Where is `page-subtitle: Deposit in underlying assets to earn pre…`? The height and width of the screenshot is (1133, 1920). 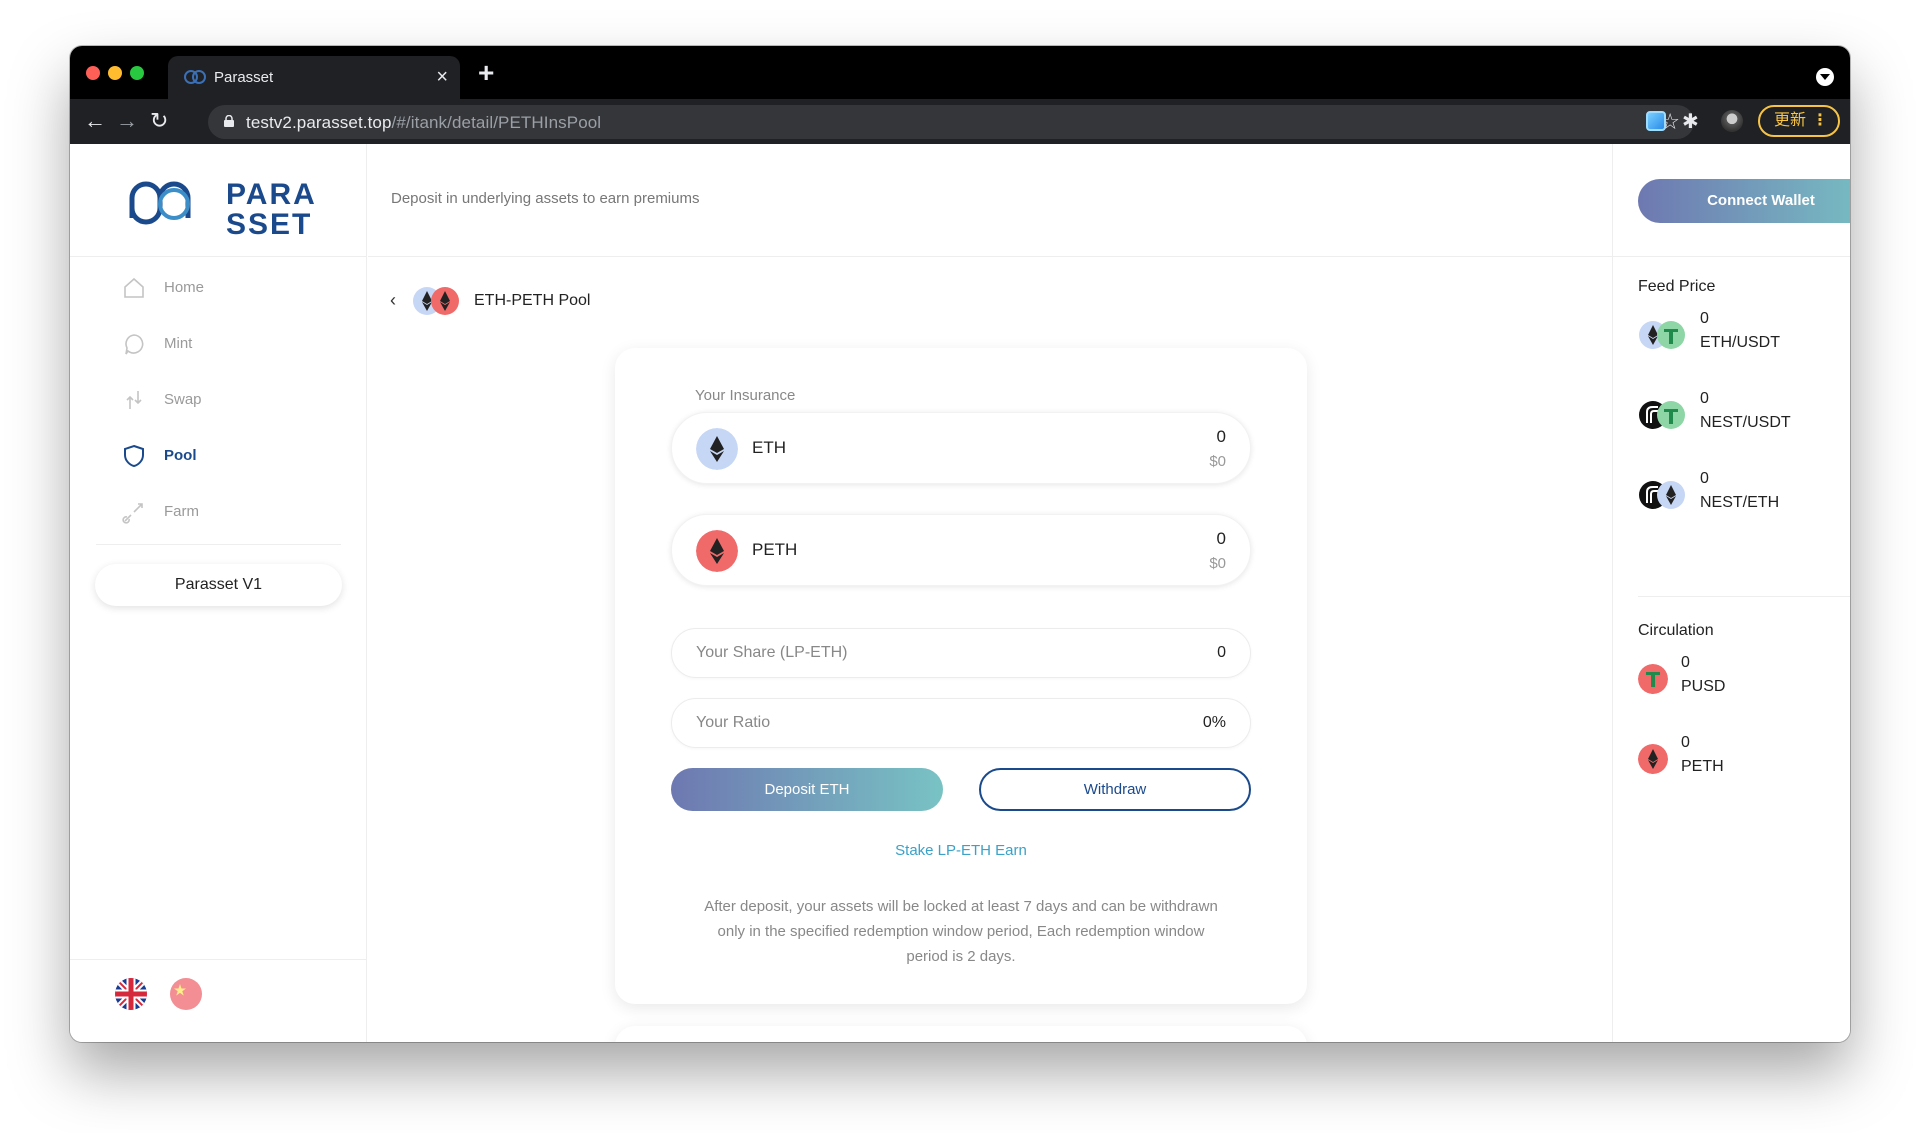 page-subtitle: Deposit in underlying assets to earn pre… is located at coordinates (545, 198).